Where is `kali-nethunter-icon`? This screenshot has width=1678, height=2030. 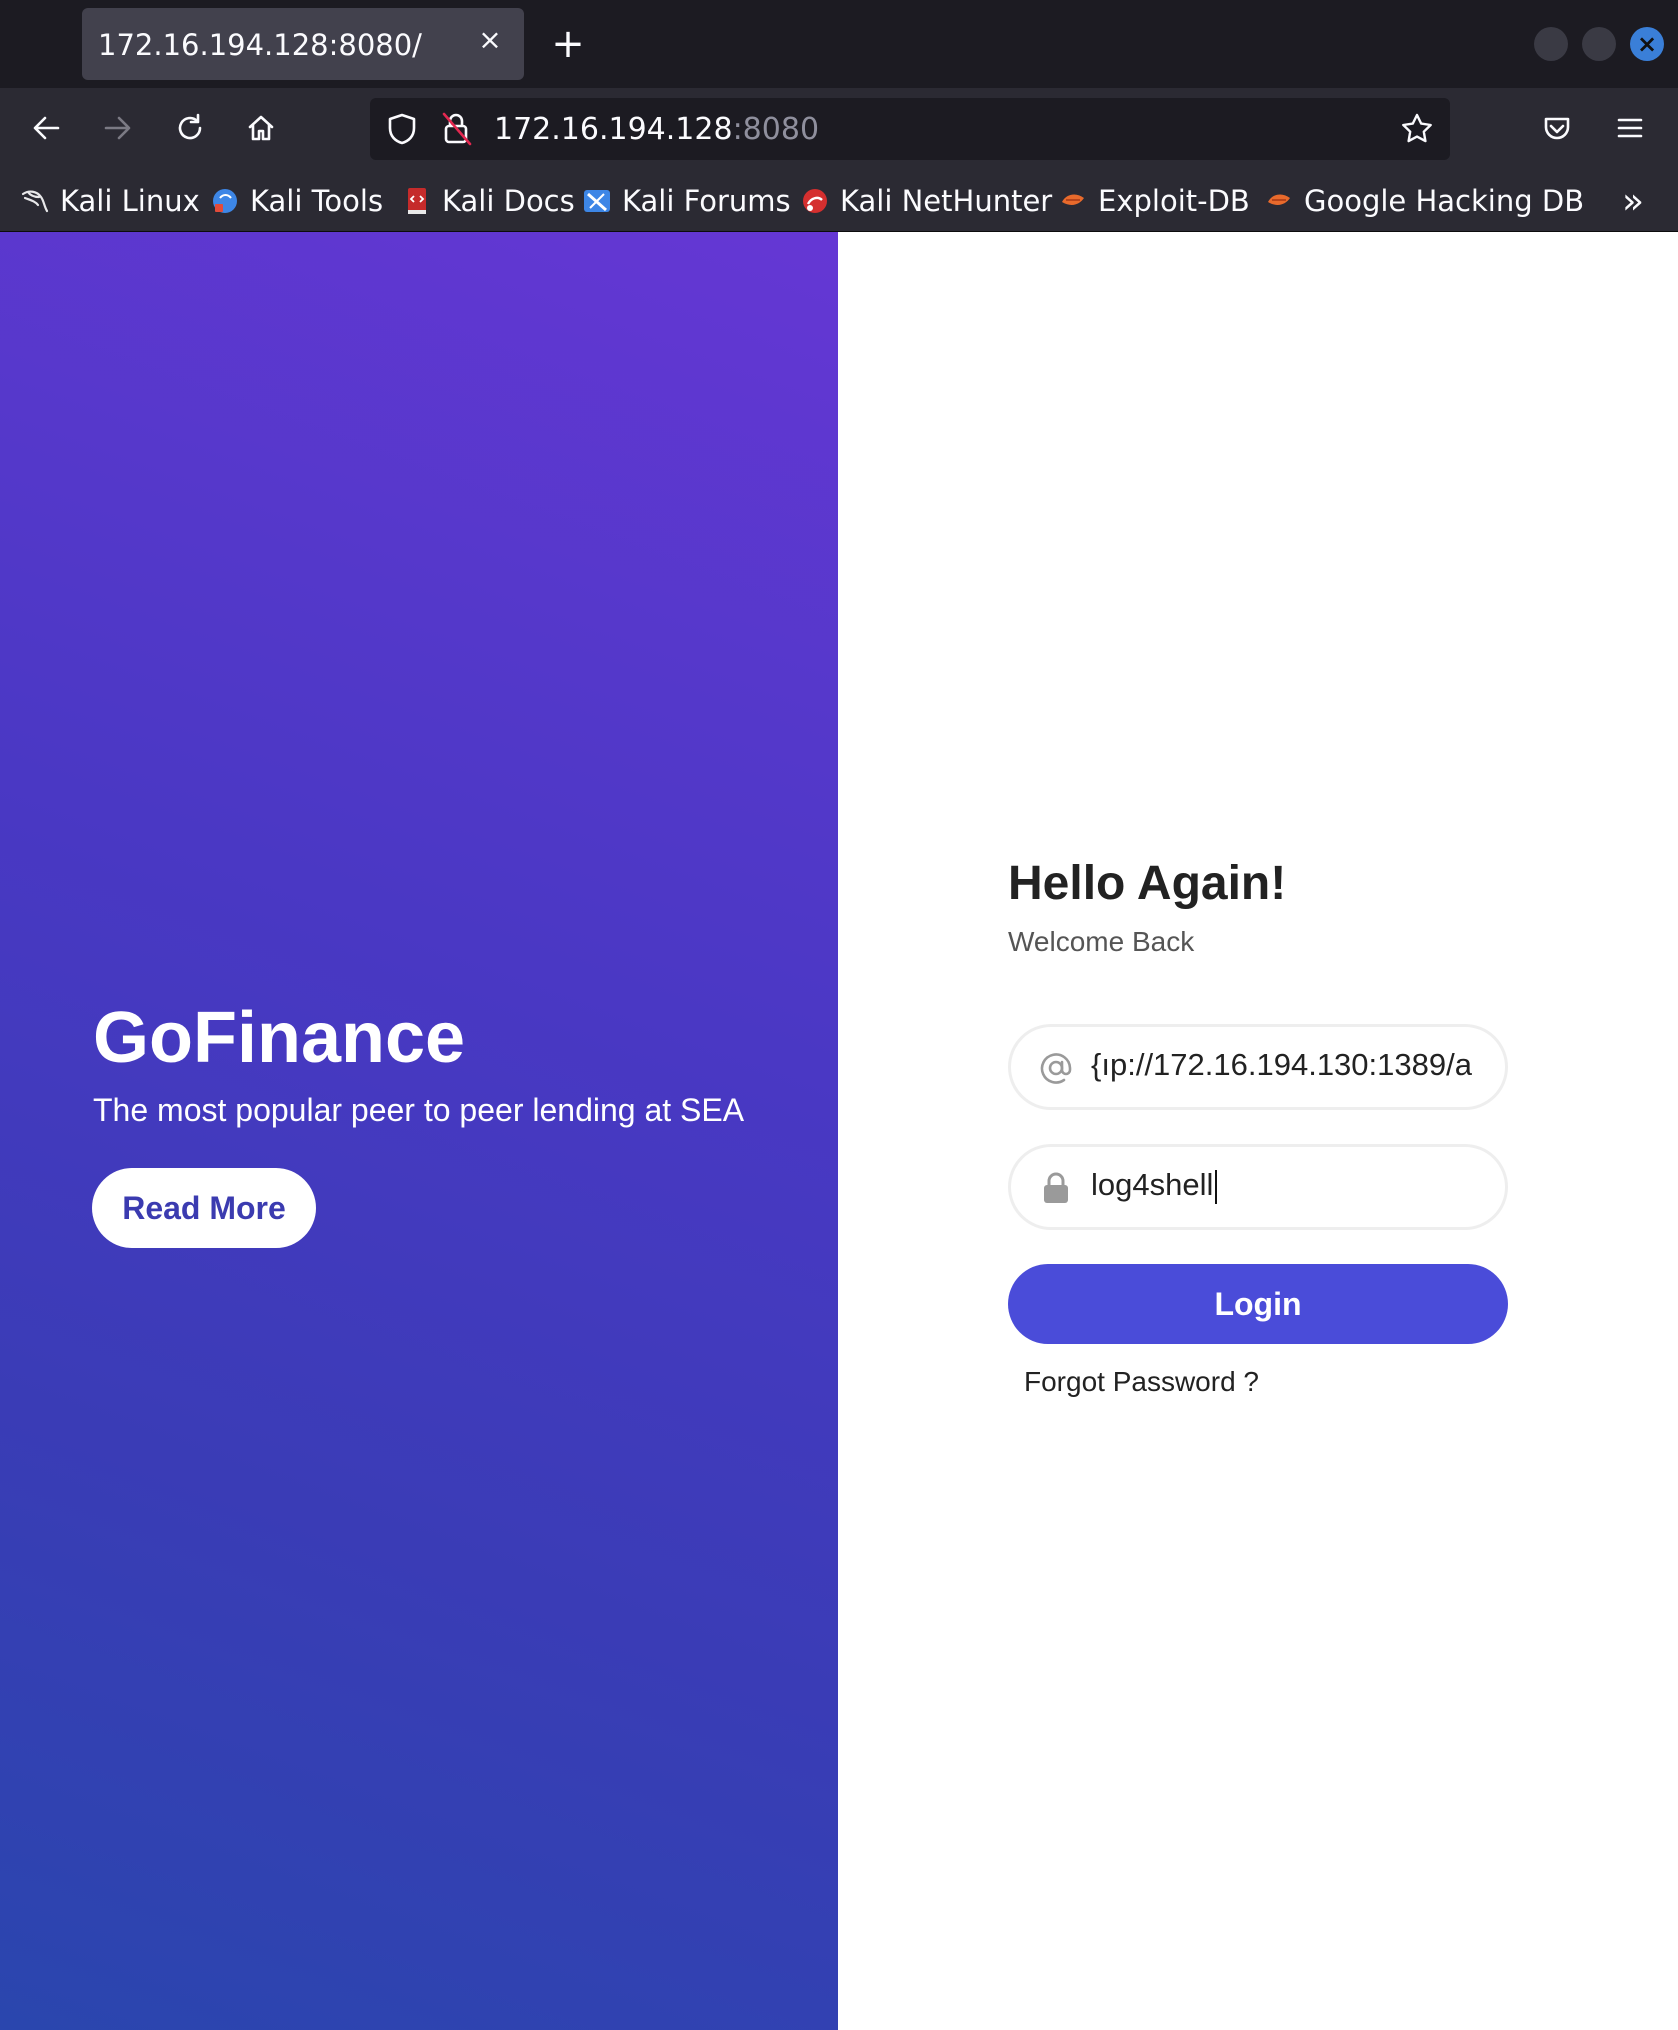
kali-nethunter-icon is located at coordinates (815, 201).